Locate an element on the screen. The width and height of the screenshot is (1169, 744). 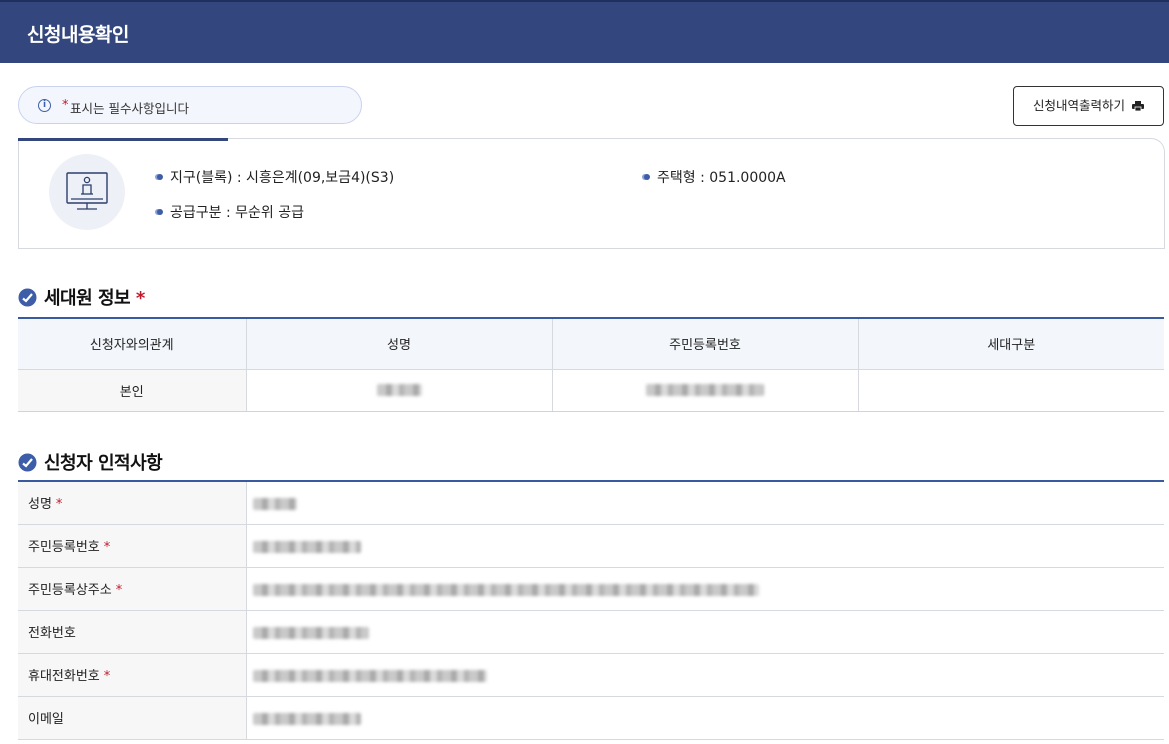
title-bar: 신청내용확인 is located at coordinates (584, 31).